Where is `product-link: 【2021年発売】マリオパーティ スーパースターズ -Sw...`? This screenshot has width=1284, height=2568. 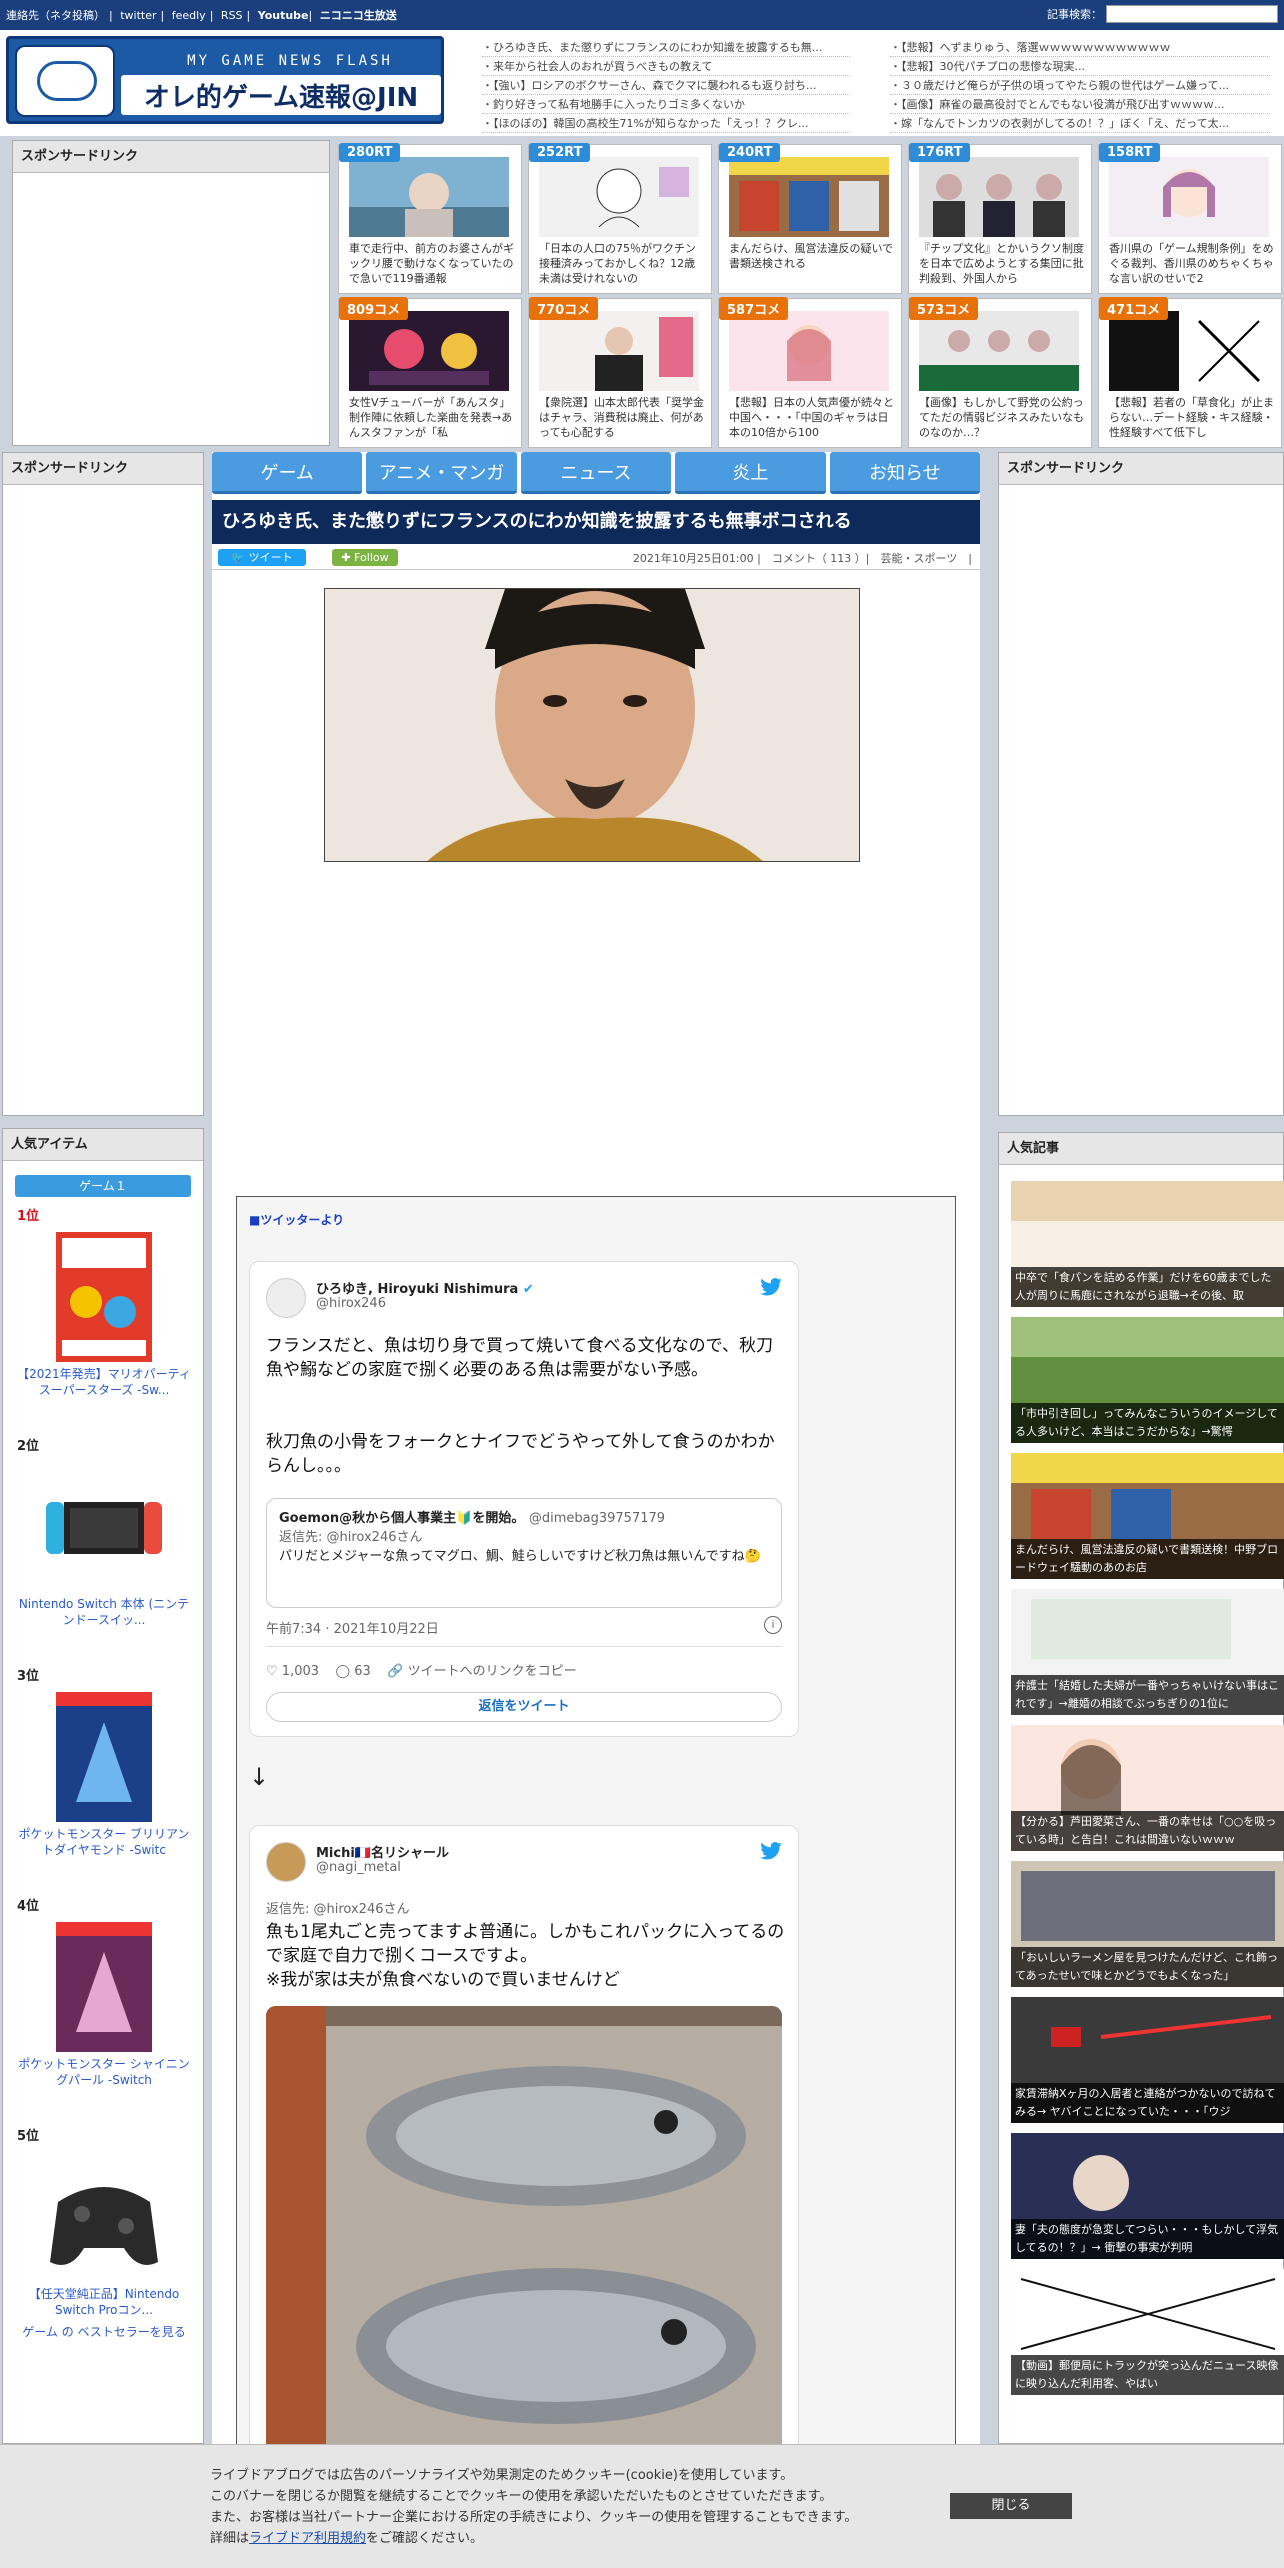 product-link: 【2021年発売】マリオパーティ スーパースターズ -Sw... is located at coordinates (104, 1382).